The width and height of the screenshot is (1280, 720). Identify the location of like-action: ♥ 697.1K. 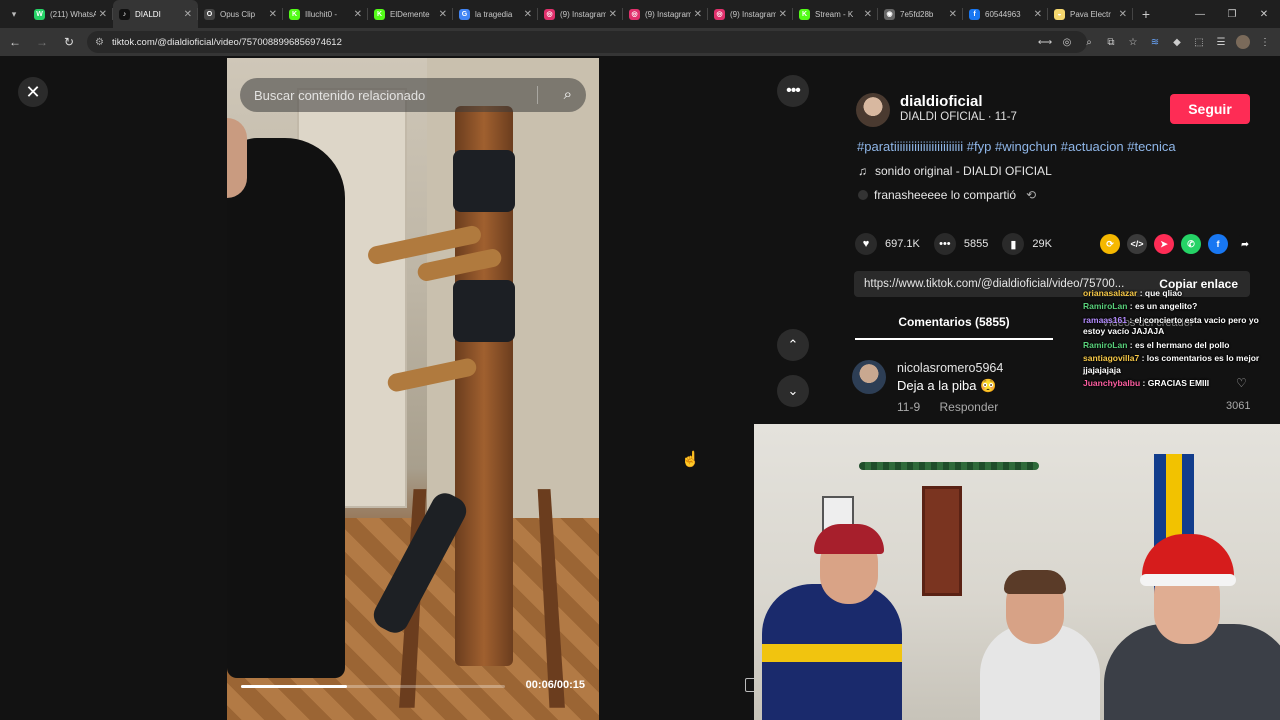
(887, 244).